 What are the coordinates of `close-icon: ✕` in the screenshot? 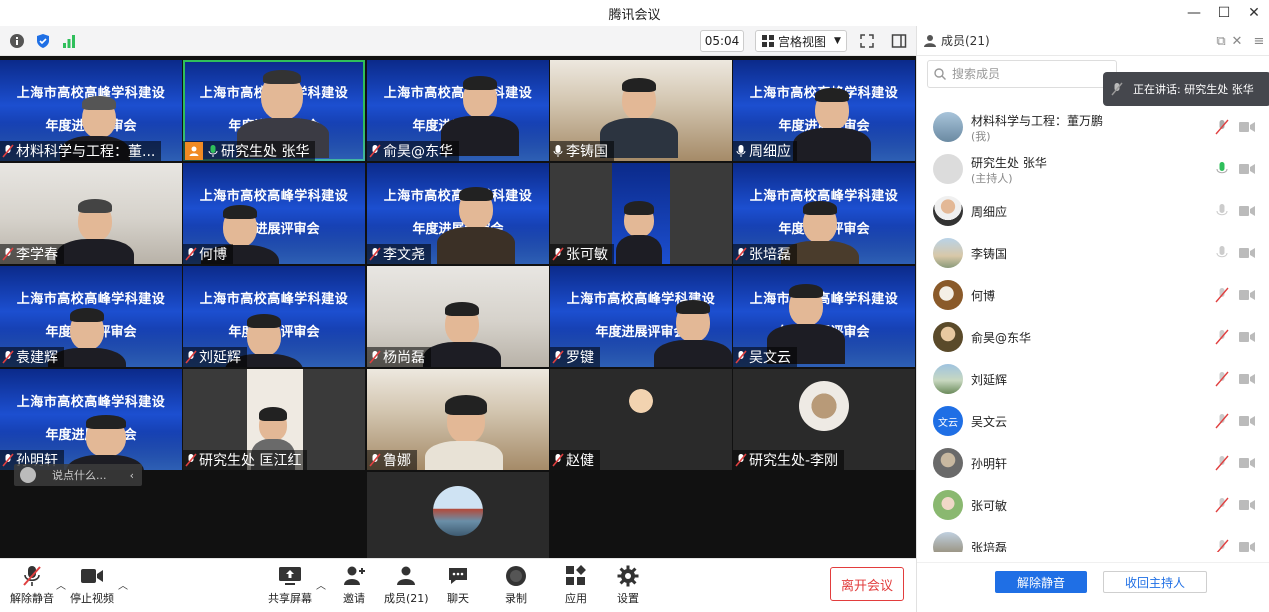 It's located at (1237, 41).